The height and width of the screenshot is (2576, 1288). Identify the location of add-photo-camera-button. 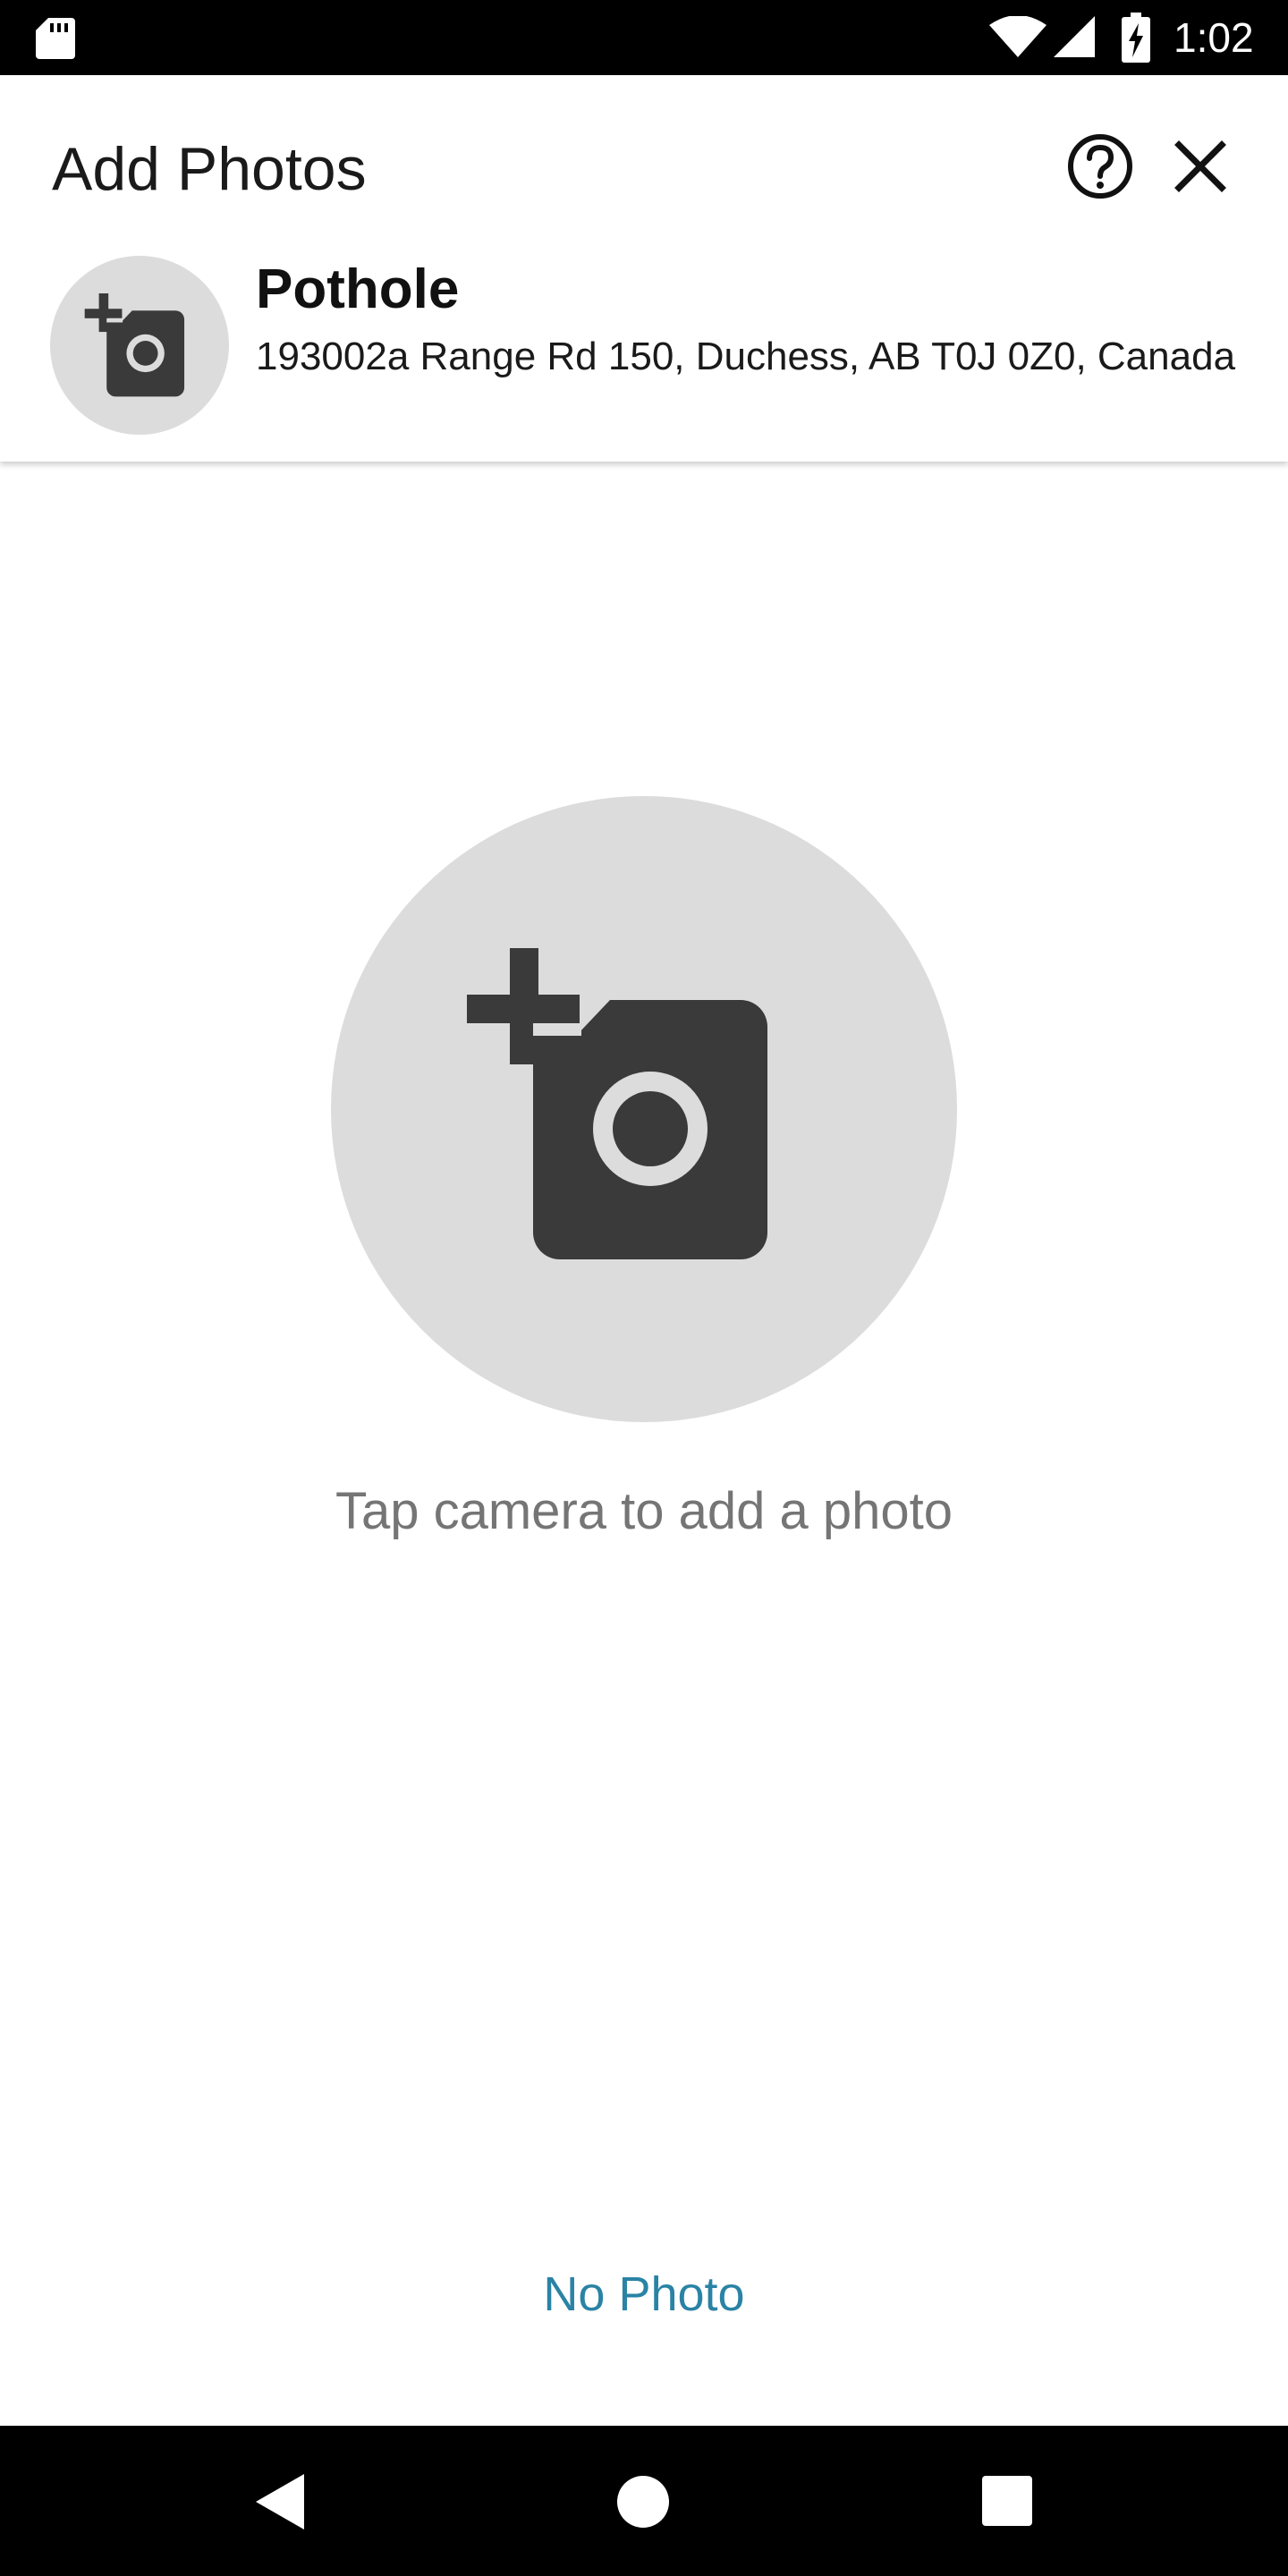
(644, 1109).